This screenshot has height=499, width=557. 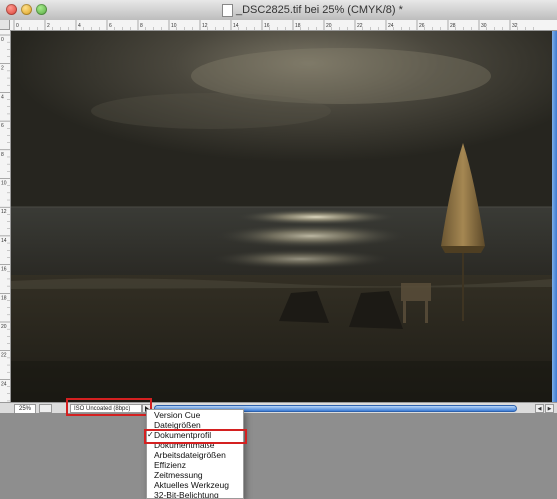 I want to click on close-button, so click(x=11, y=9).